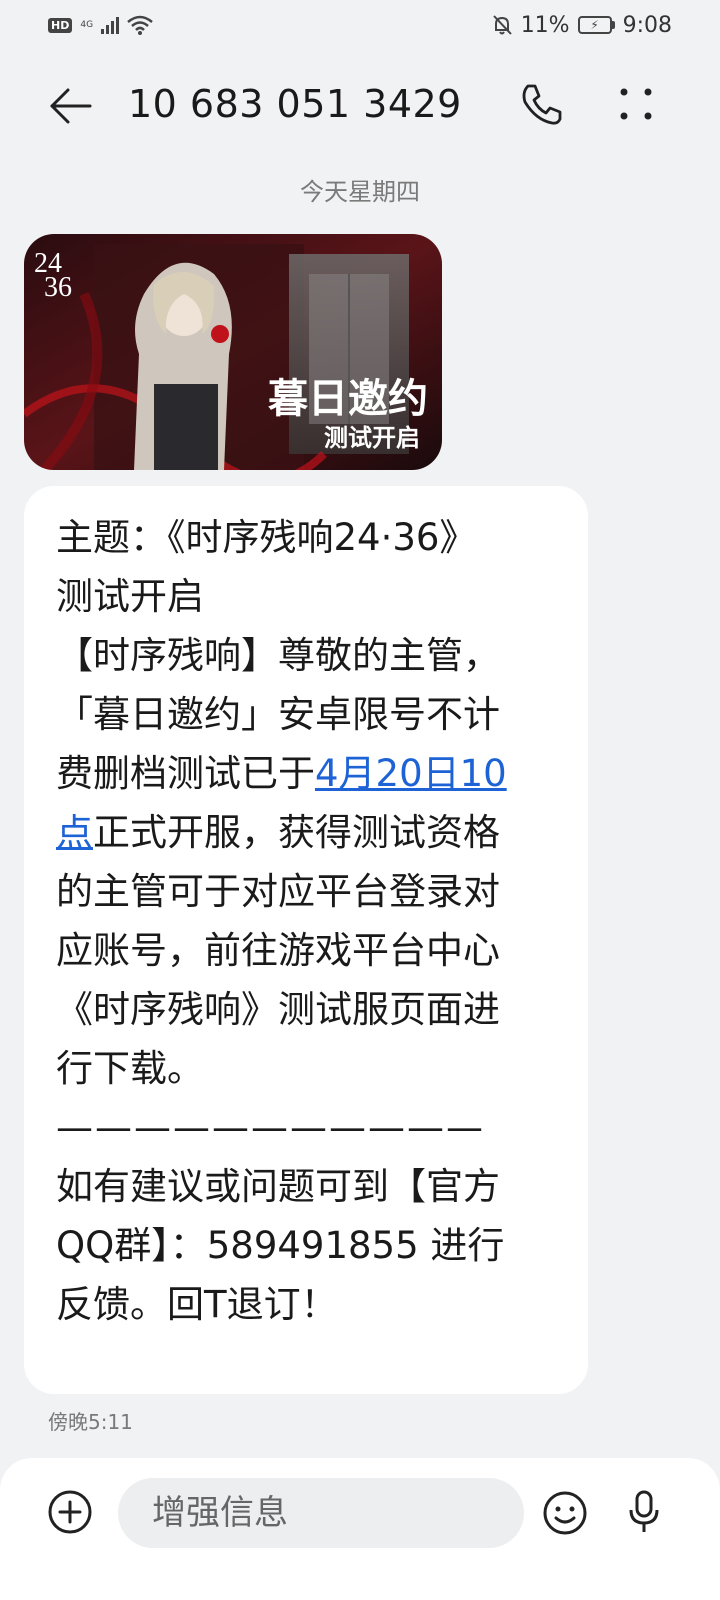  I want to click on message-line: 的主管可于对应平台登录对, so click(278, 891).